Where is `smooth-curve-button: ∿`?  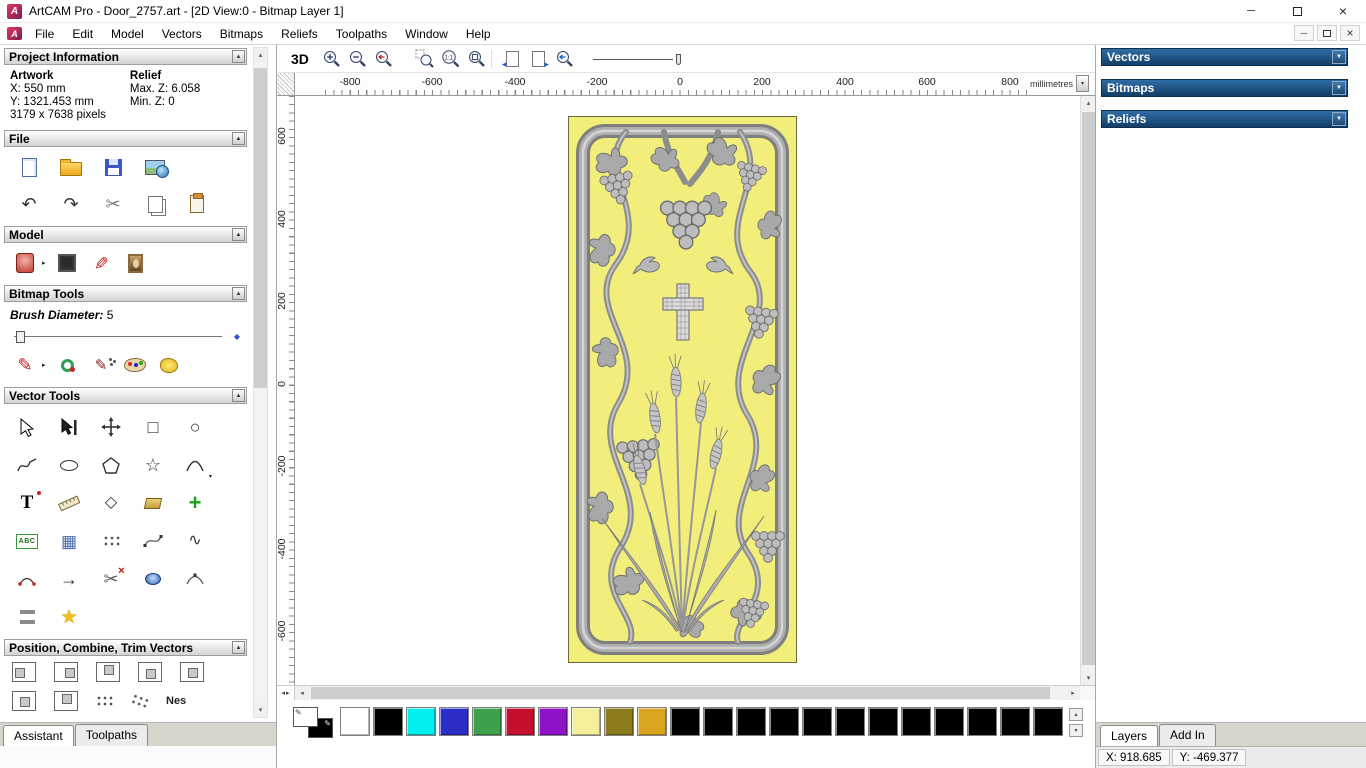
smooth-curve-button: ∿ is located at coordinates (195, 541).